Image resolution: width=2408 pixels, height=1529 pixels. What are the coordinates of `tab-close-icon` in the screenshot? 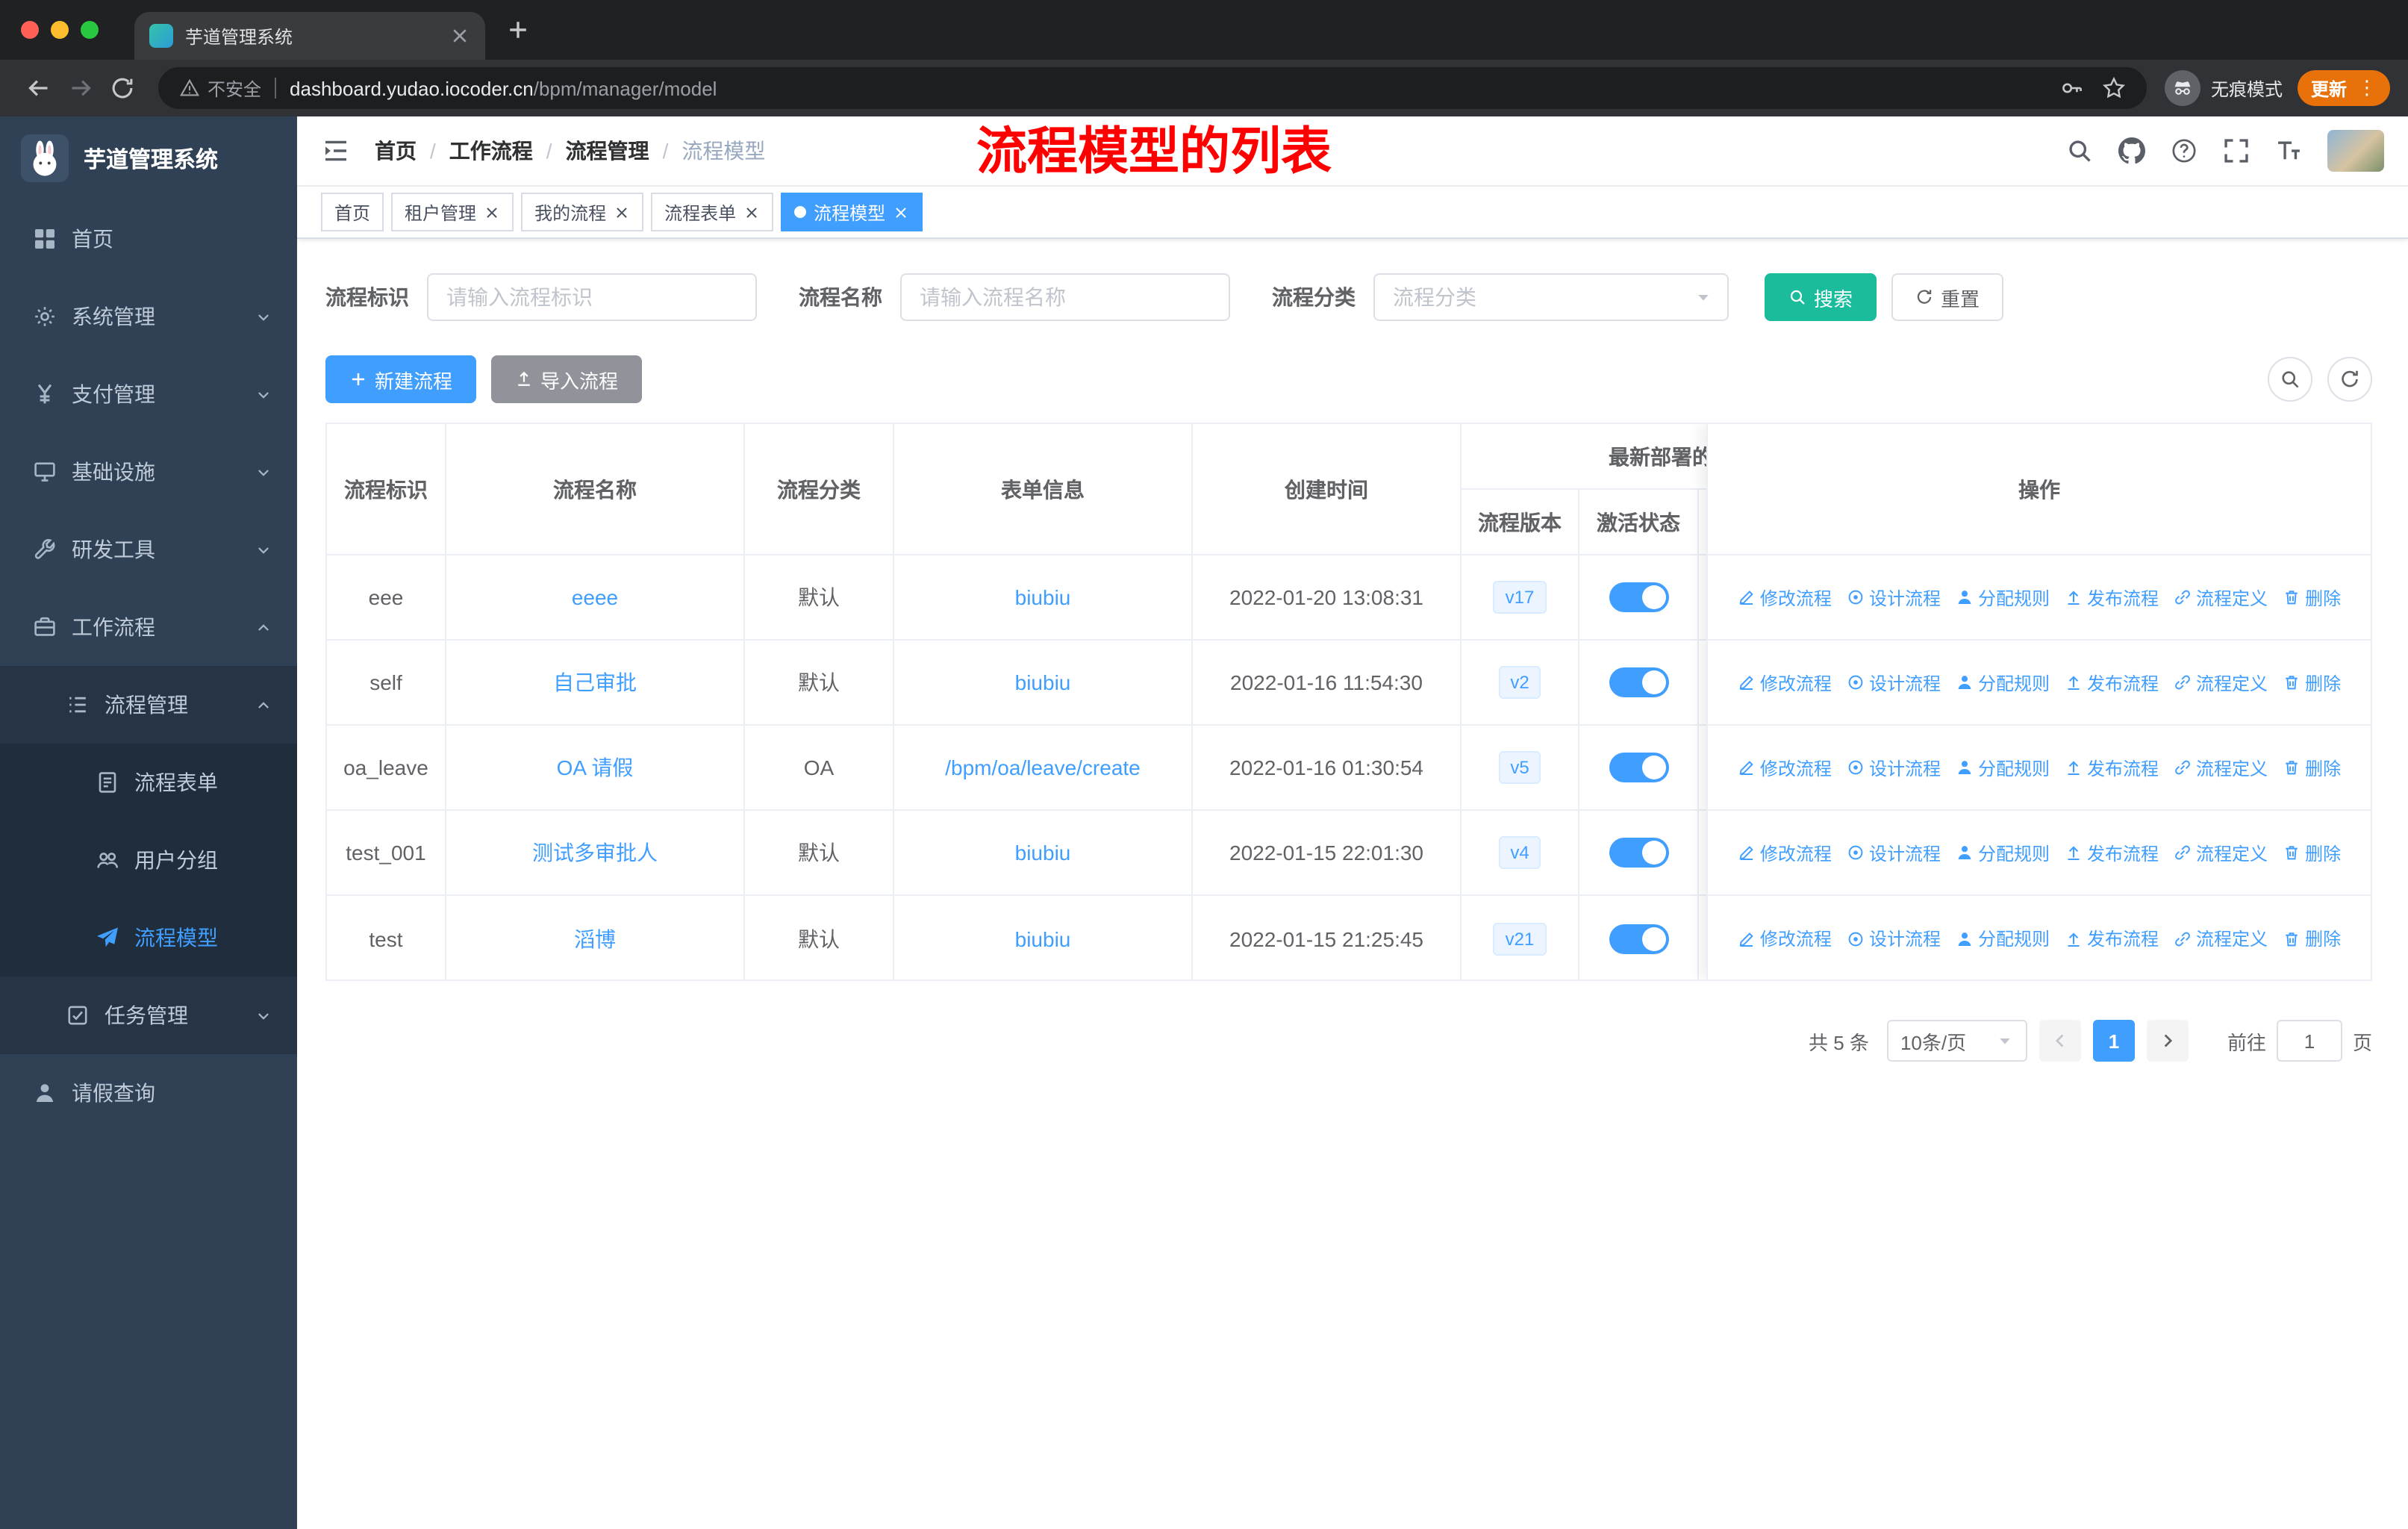 It's located at (459, 35).